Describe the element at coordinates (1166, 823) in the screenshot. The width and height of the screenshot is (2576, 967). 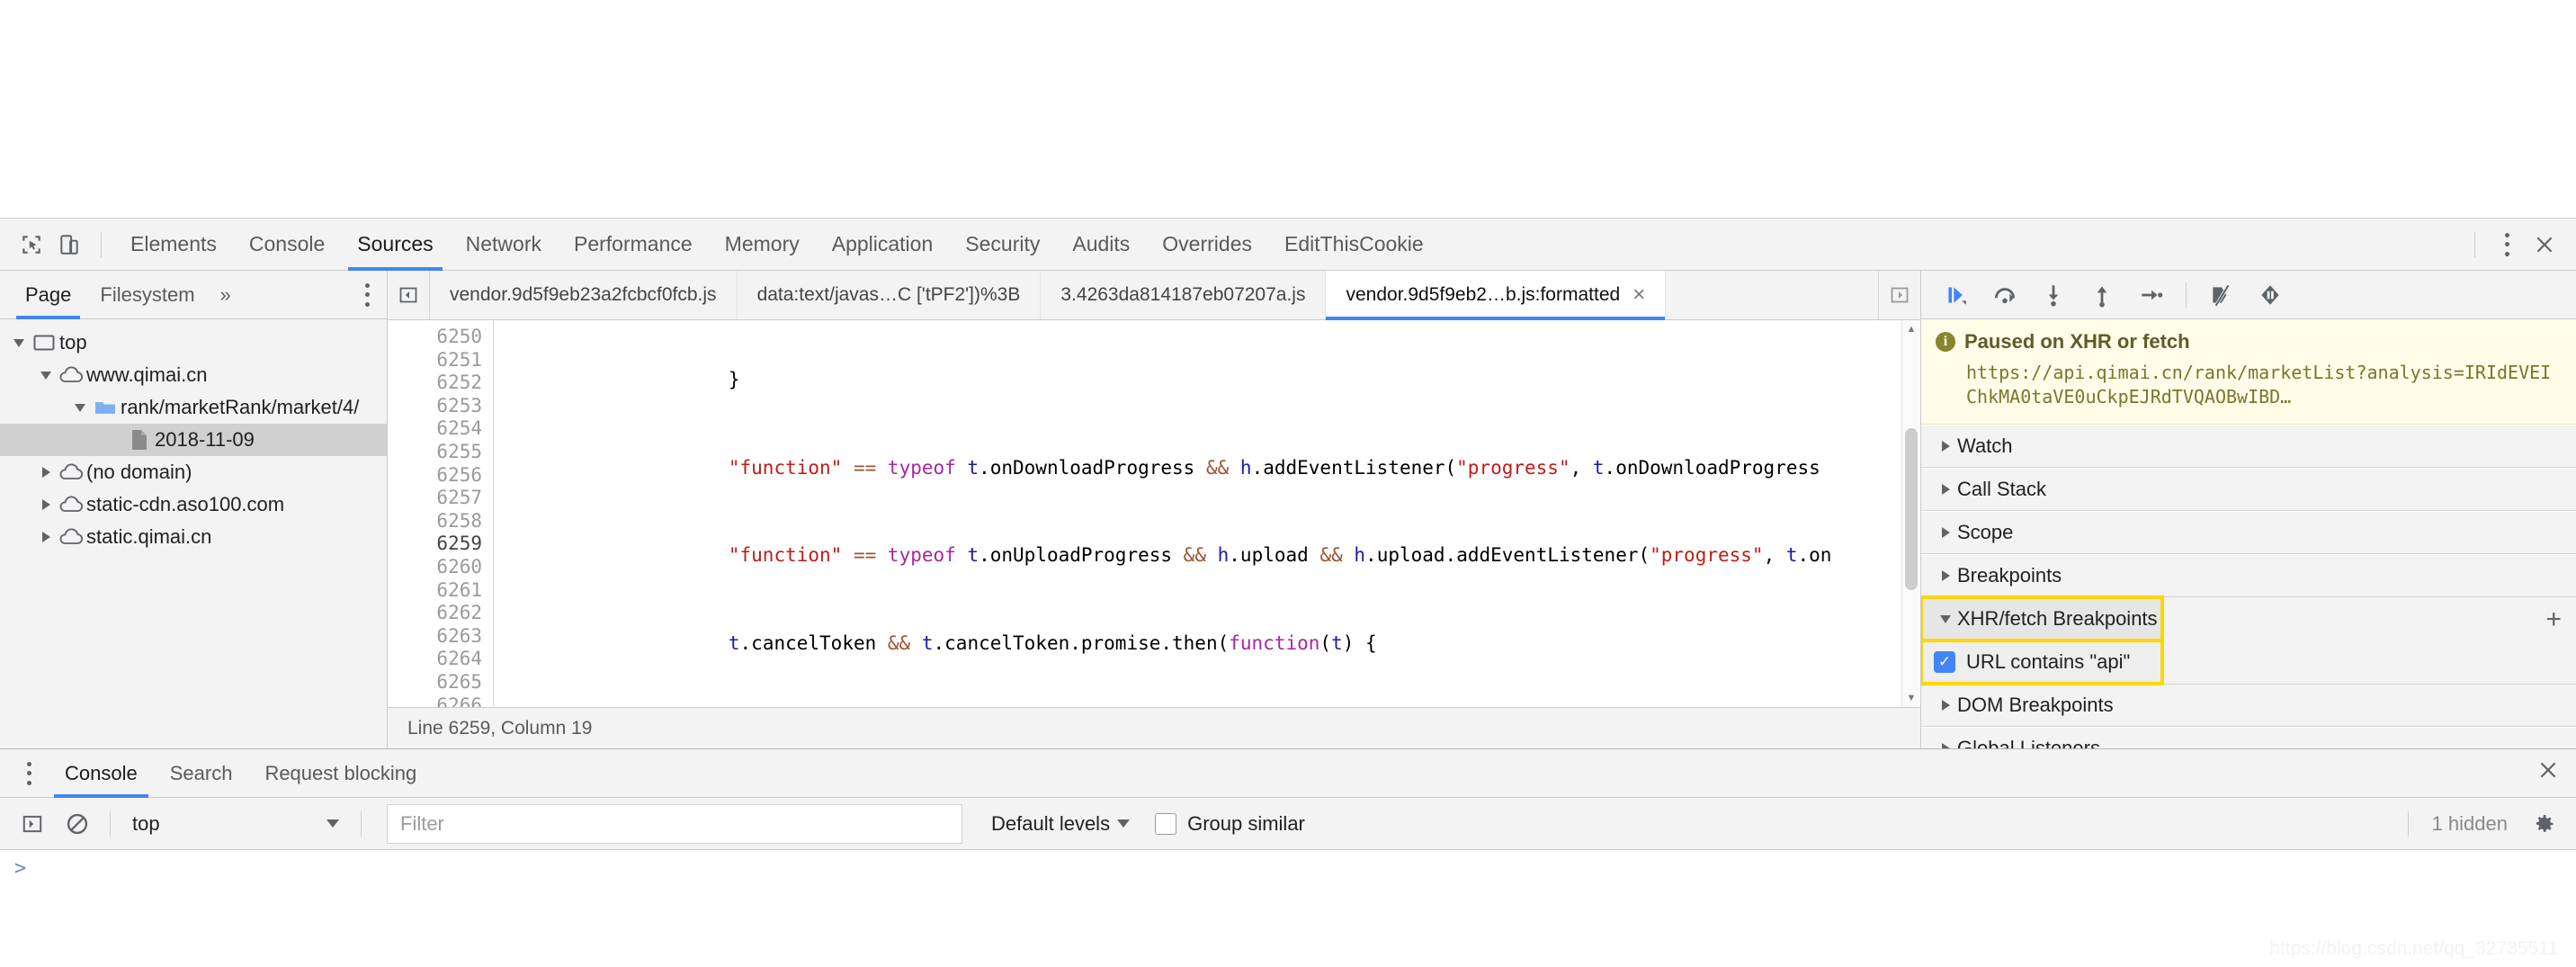
I see `group-similar-checkbox` at that location.